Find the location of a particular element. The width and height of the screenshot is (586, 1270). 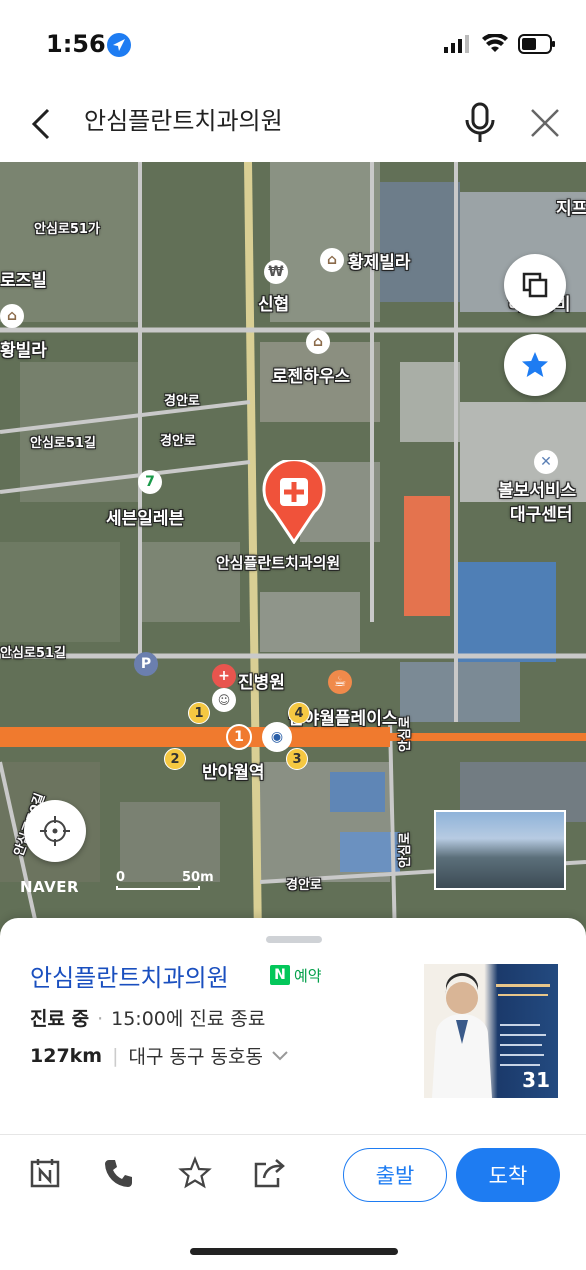

place-label: 볼보서비스 is located at coordinates (537, 491).